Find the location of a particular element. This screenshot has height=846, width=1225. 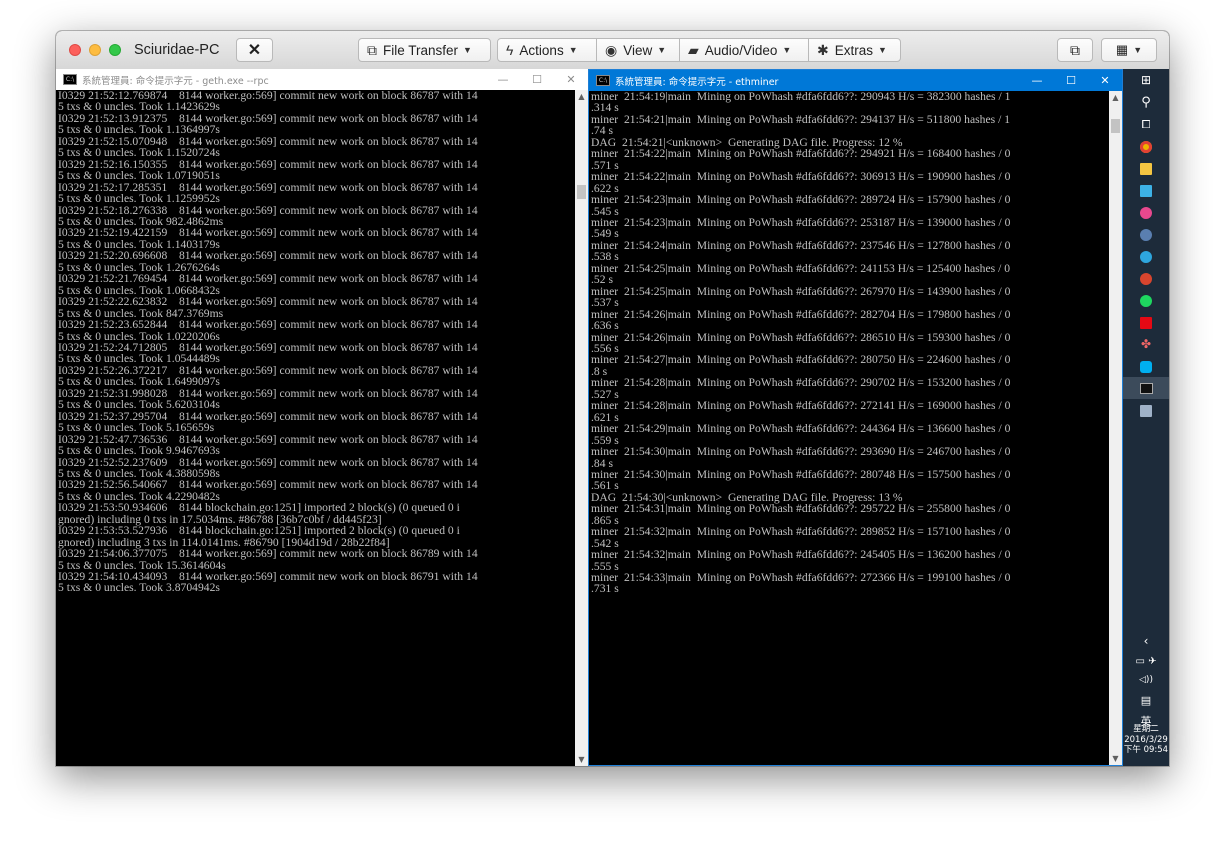

clock-date: 2016/3/29 is located at coordinates (1146, 739).